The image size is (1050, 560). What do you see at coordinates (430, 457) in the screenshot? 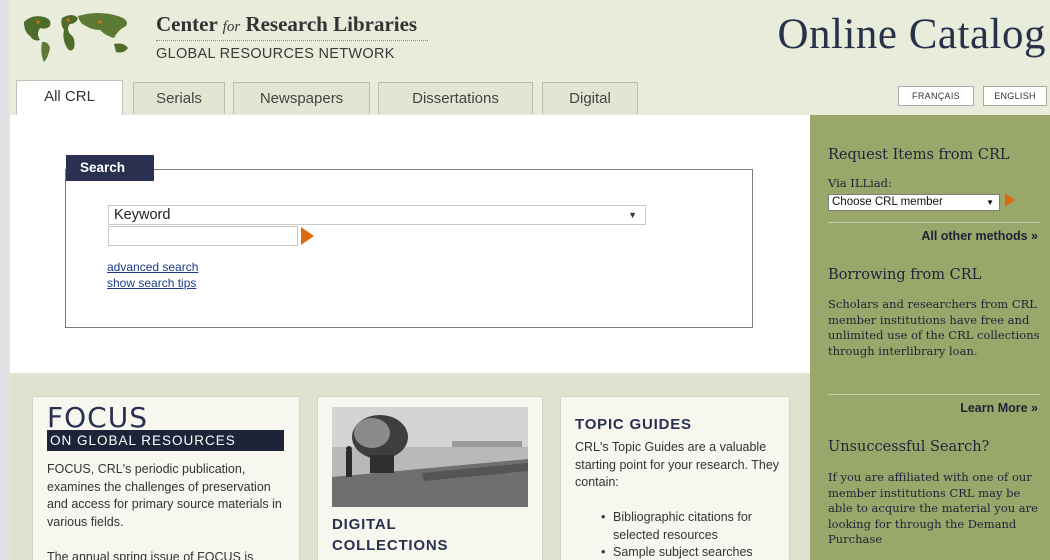
I see `searchlight-photo` at bounding box center [430, 457].